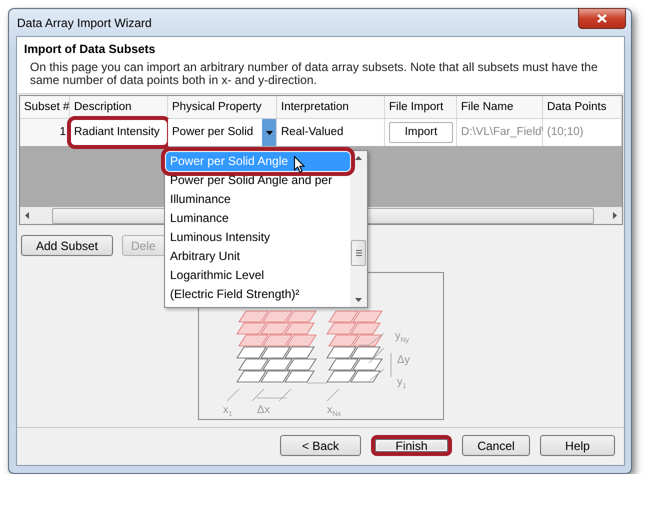  Describe the element at coordinates (500, 132) in the screenshot. I see `table-cell: D:\VL\Far_Field\` at that location.